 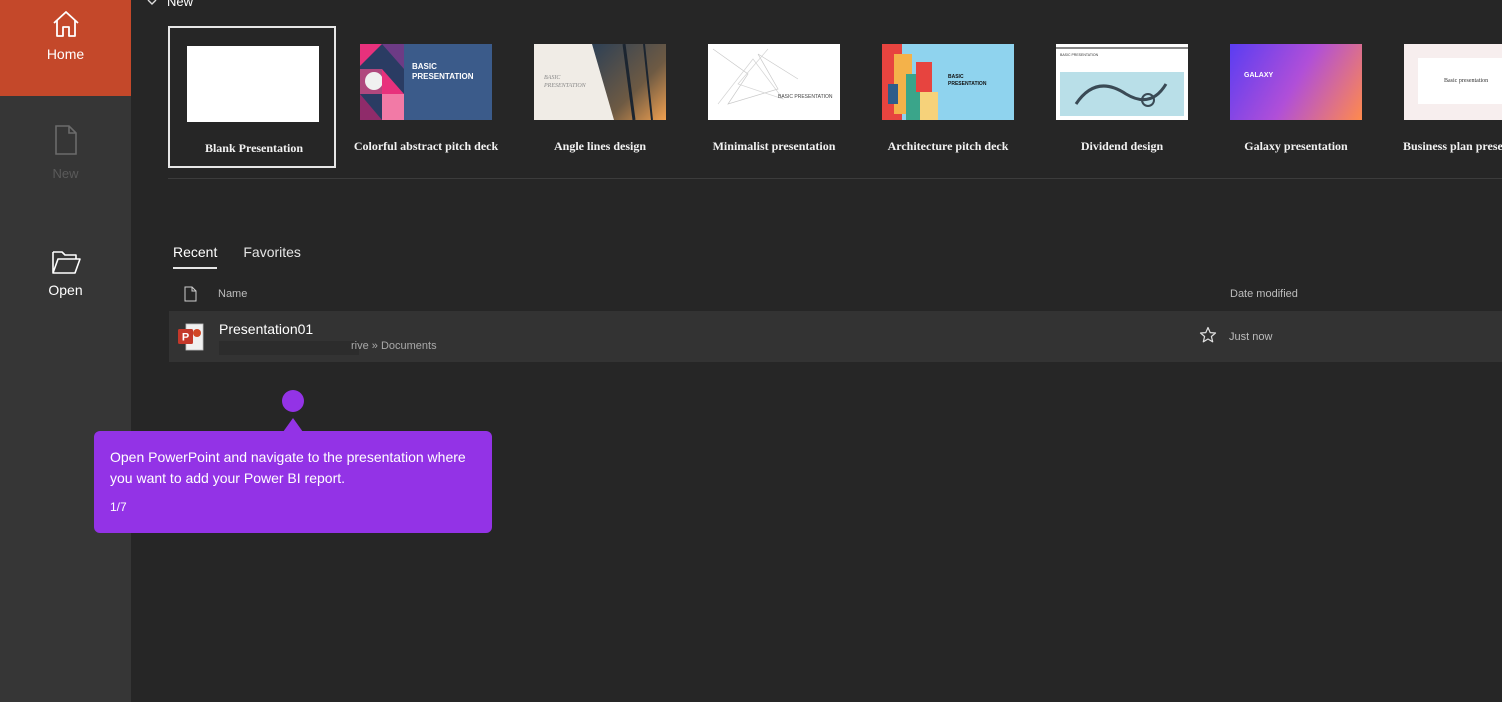 What do you see at coordinates (65, 140) in the screenshot?
I see `new-file-icon` at bounding box center [65, 140].